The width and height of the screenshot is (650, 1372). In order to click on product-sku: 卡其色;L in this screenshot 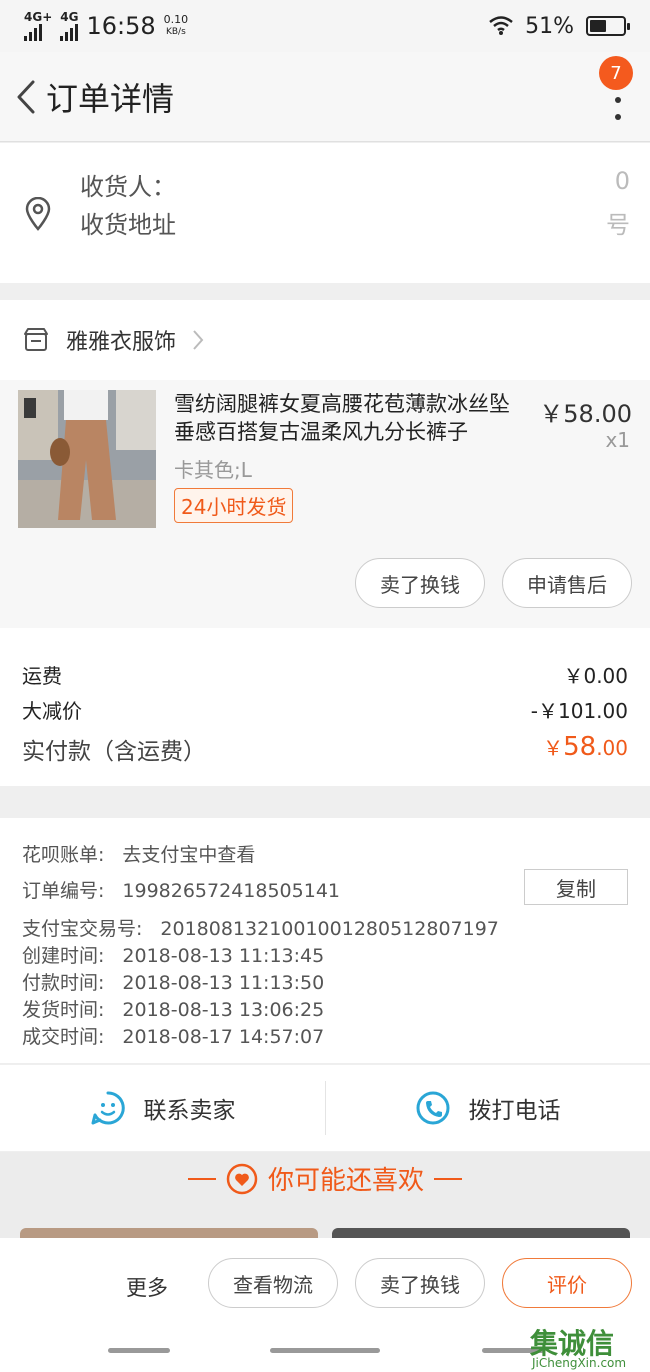, I will do `click(213, 470)`.